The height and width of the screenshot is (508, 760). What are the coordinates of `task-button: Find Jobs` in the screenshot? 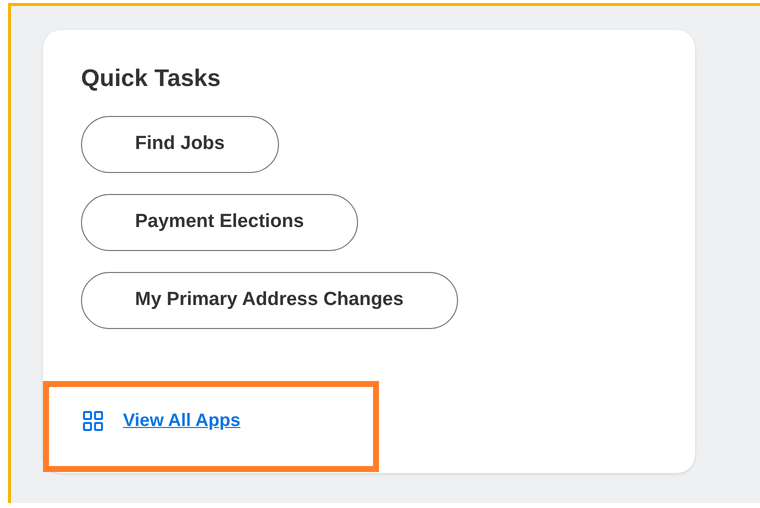 It's located at (180, 144).